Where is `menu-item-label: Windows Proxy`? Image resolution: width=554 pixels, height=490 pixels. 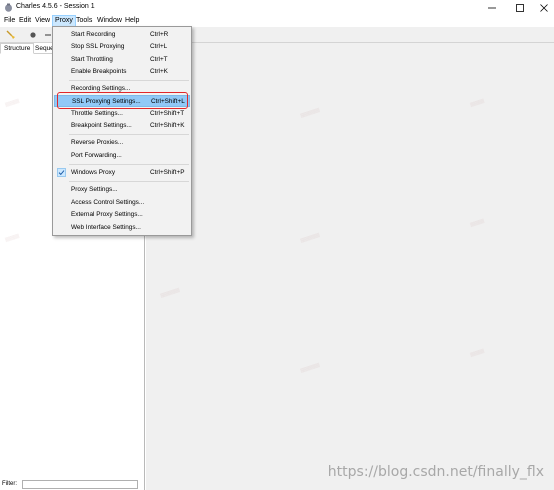 menu-item-label: Windows Proxy is located at coordinates (93, 172).